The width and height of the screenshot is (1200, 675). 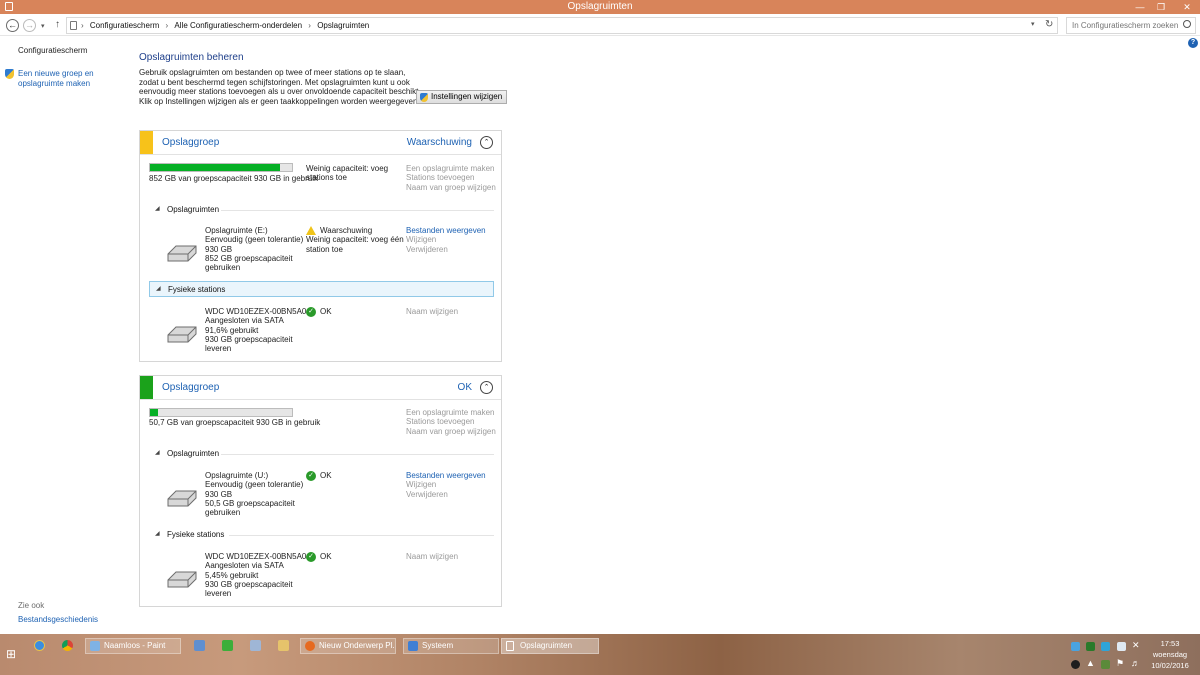 I want to click on sidebar-item-new-group: Een nieuwe groep en opslagruimte maken, so click(x=56, y=78).